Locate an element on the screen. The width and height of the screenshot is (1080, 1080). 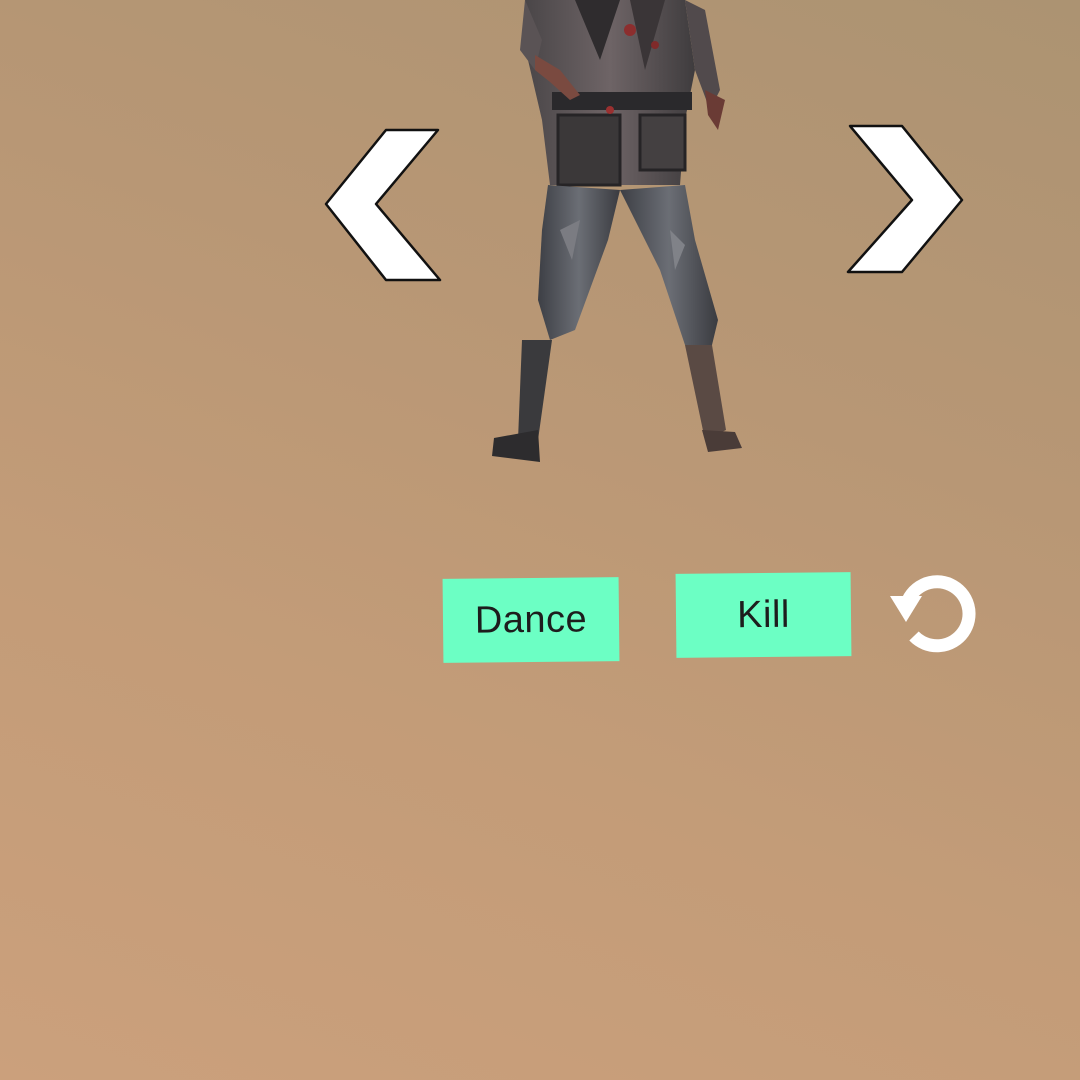
kill-button-label: Kill is located at coordinates (763, 614).